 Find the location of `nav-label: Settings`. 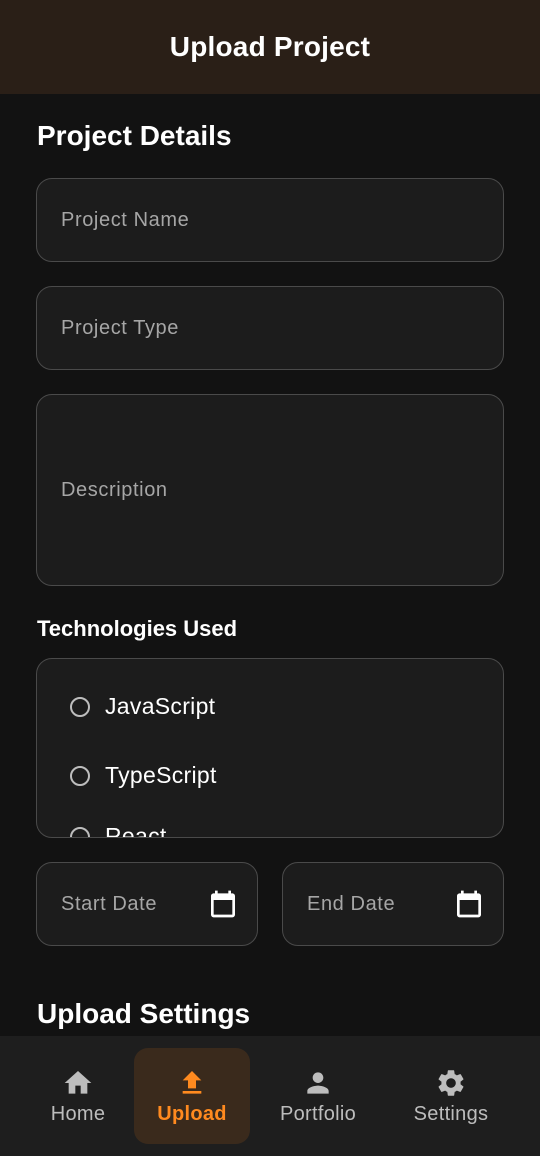

nav-label: Settings is located at coordinates (451, 1113).